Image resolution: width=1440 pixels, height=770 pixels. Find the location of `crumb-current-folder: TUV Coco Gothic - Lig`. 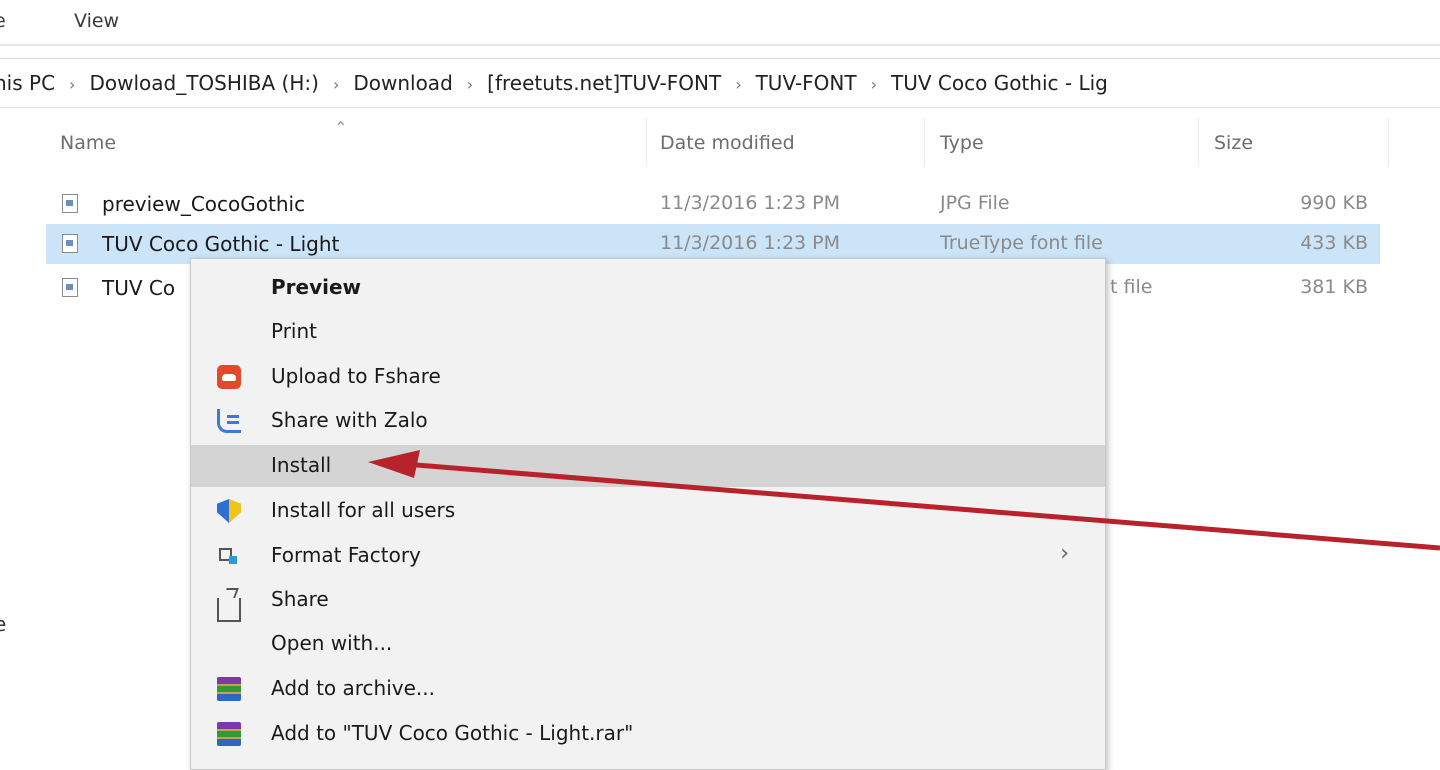

crumb-current-folder: TUV Coco Gothic - Lig is located at coordinates (999, 83).